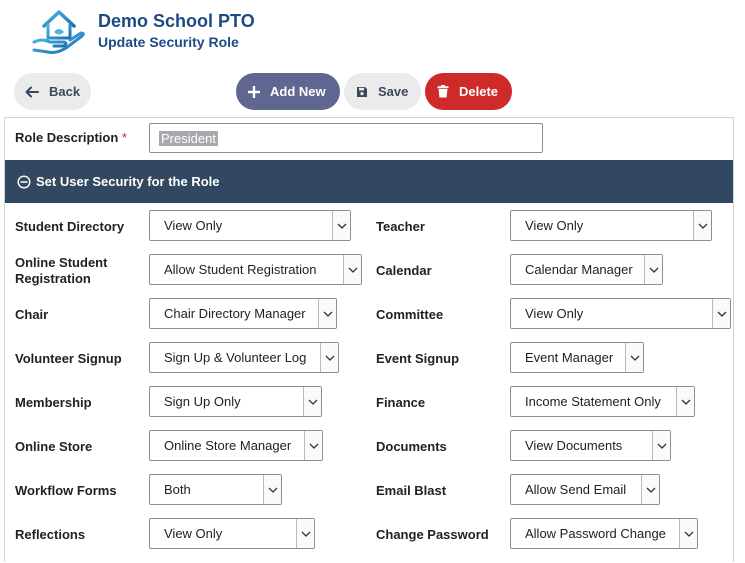 The image size is (745, 563). I want to click on select-online-student-registration: Allow Student Registration, so click(255, 269).